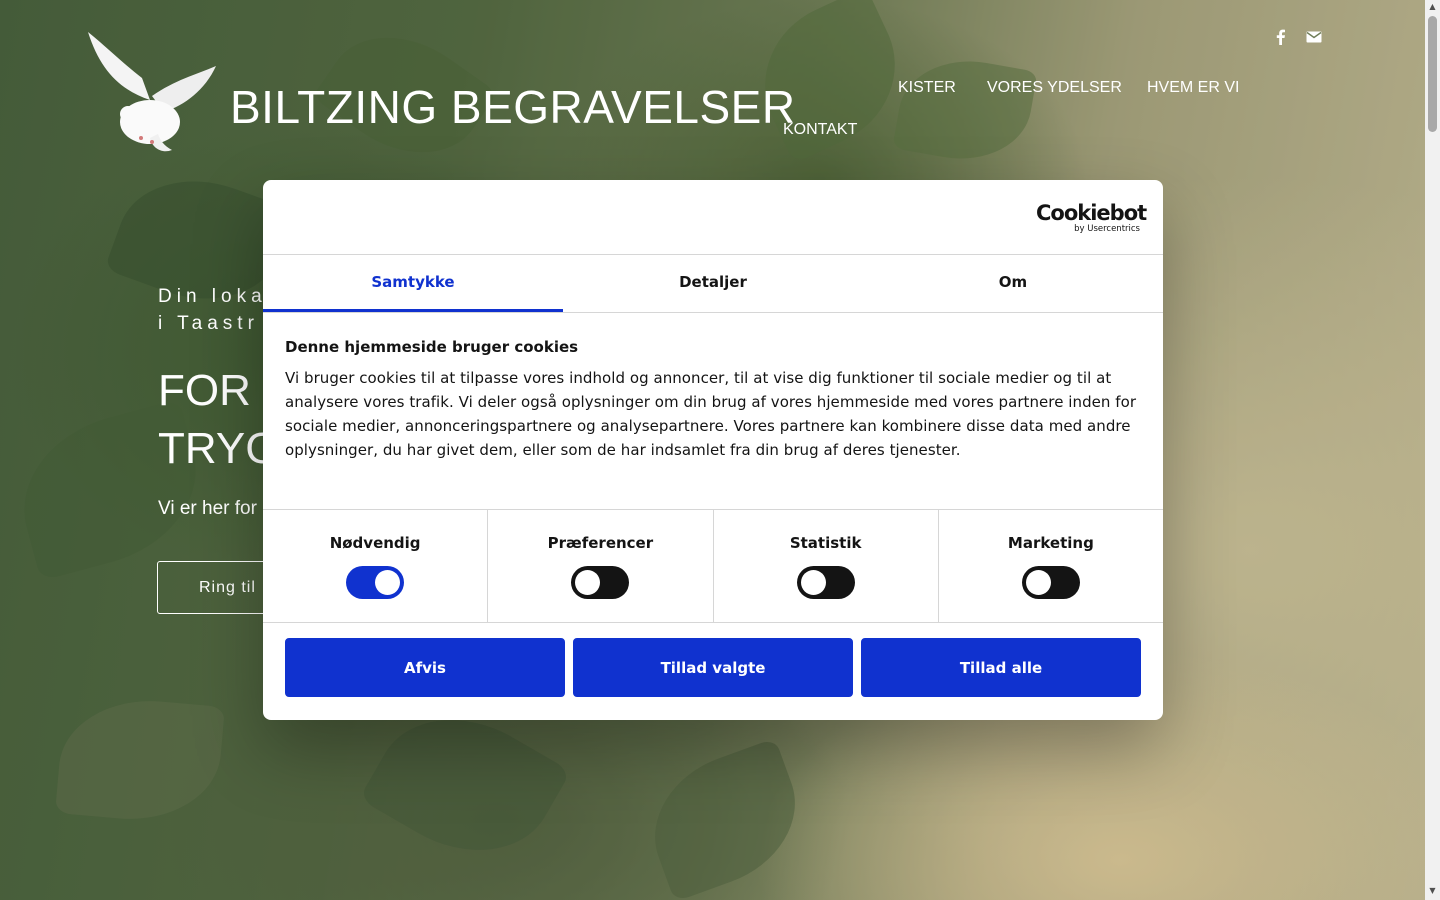  Describe the element at coordinates (1054, 88) in the screenshot. I see `nav-vores-ydelser: VORES YDELSER` at that location.